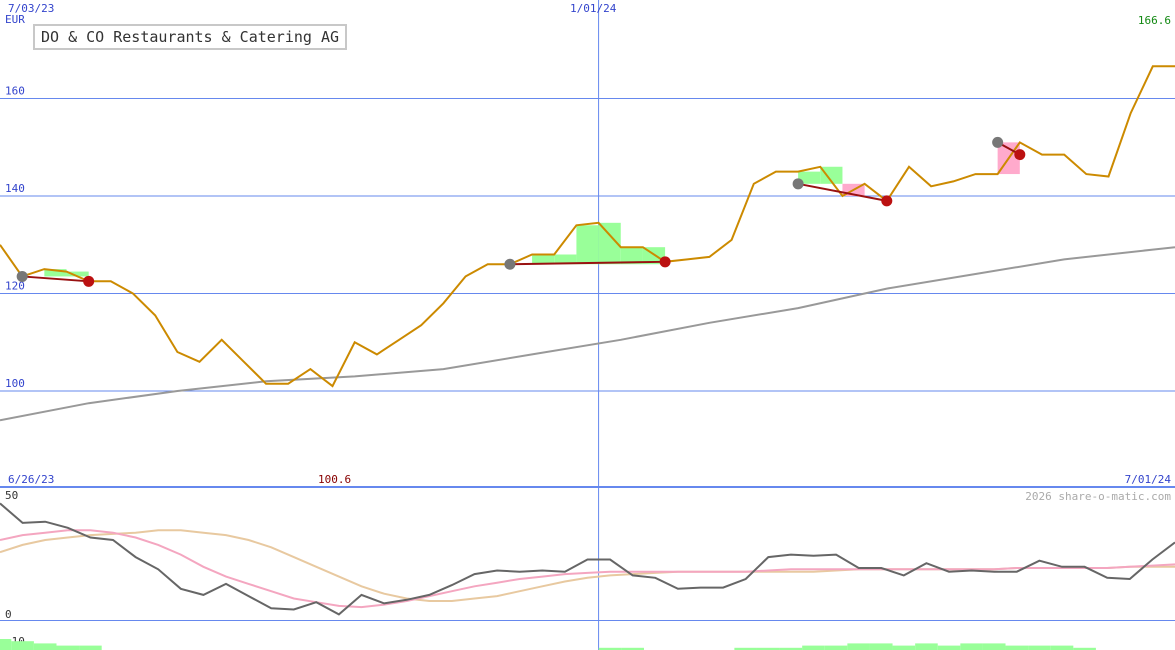 The image size is (1175, 650). Describe the element at coordinates (190, 37) in the screenshot. I see `chart-title: DO & CO Restaurants & Catering AG` at that location.